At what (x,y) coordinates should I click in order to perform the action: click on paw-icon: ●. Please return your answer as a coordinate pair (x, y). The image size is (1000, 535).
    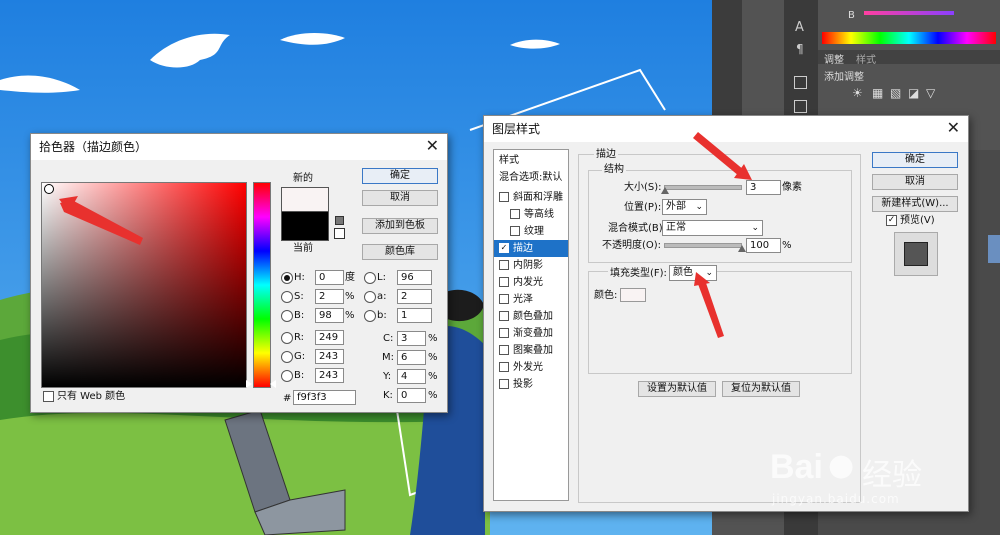
    Looking at the image, I should click on (841, 465).